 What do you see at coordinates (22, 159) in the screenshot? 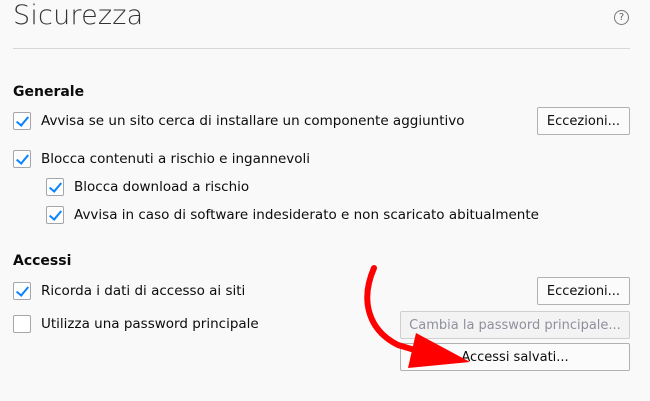
I see `block-dangerous-checkbox` at bounding box center [22, 159].